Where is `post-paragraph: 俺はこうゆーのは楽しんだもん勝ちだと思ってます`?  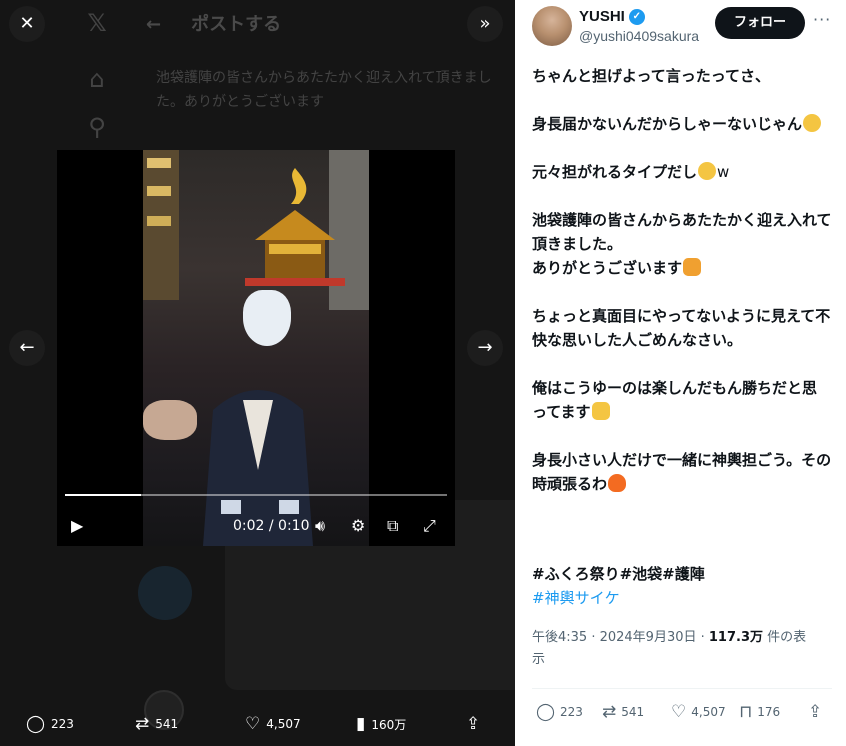 post-paragraph: 俺はこうゆーのは楽しんだもん勝ちだと思ってます is located at coordinates (682, 400).